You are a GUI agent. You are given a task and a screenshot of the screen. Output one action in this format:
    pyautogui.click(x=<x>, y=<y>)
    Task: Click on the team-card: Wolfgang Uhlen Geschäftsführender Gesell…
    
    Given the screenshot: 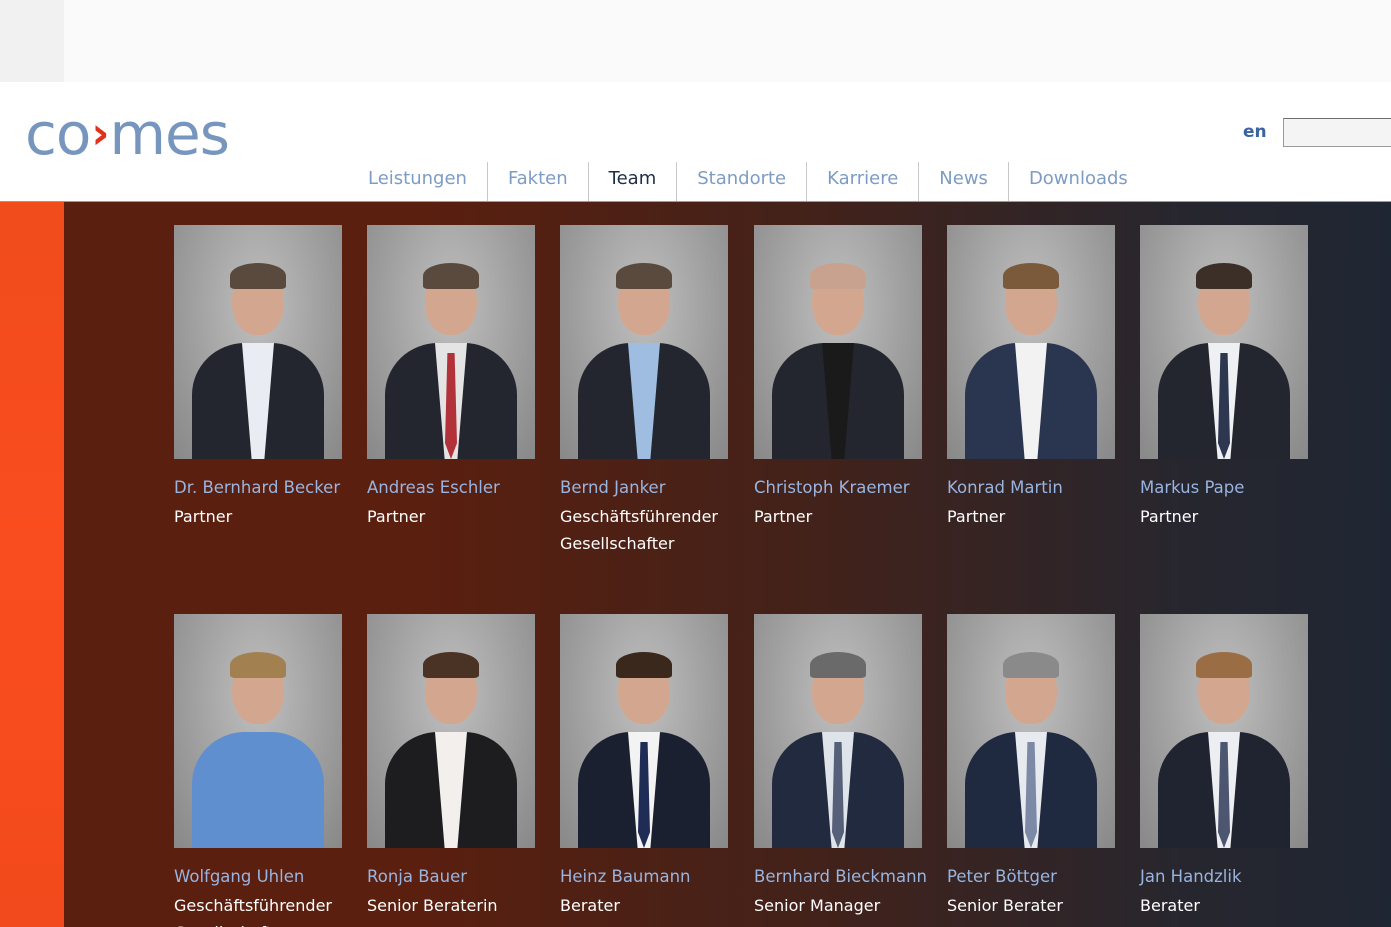 What is the action you would take?
    pyautogui.click(x=258, y=770)
    